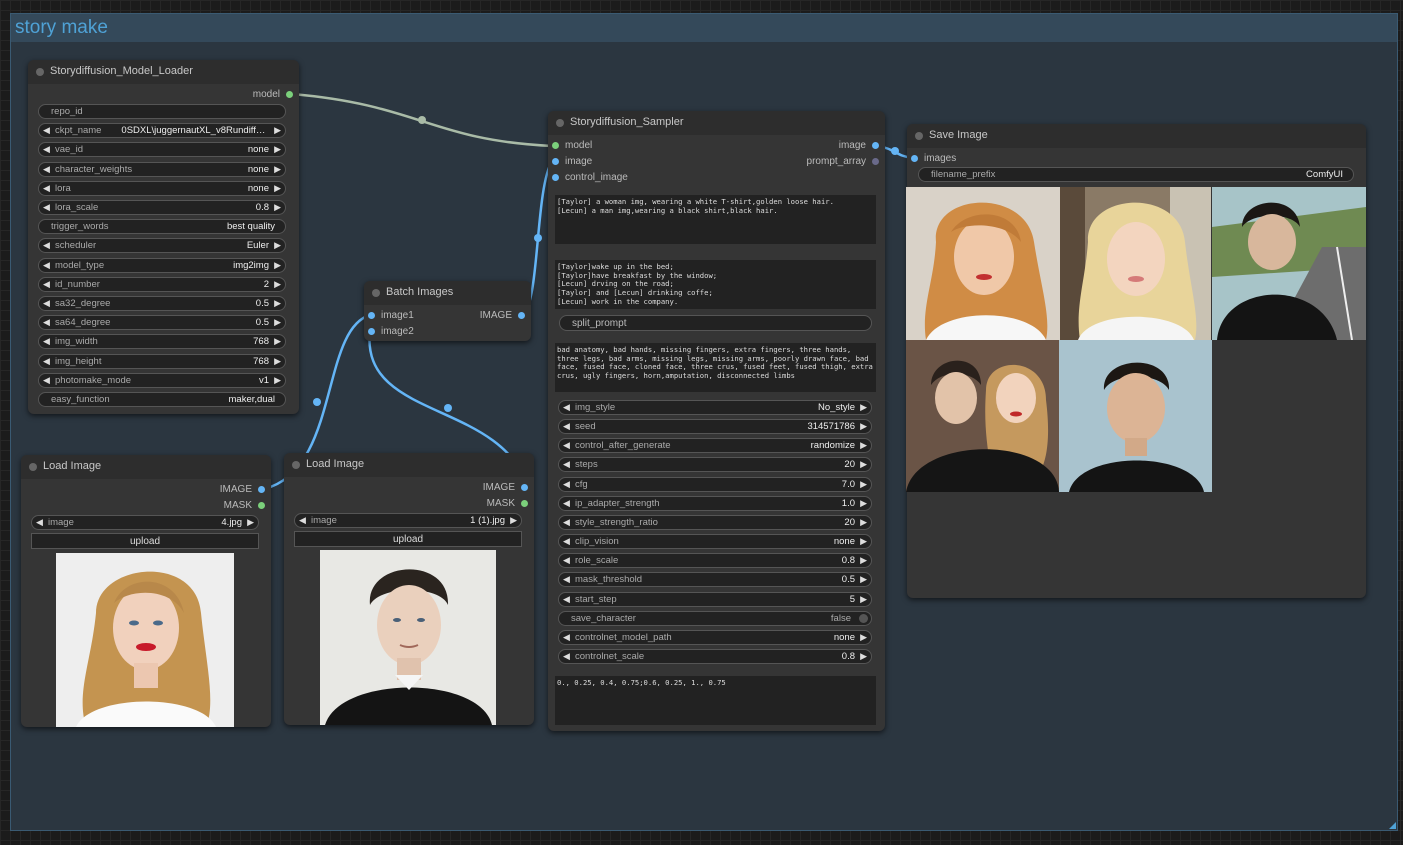 The width and height of the screenshot is (1403, 845). I want to click on controlnet-model-path-select: ◀ controlnet_model_path none ▶, so click(715, 637).